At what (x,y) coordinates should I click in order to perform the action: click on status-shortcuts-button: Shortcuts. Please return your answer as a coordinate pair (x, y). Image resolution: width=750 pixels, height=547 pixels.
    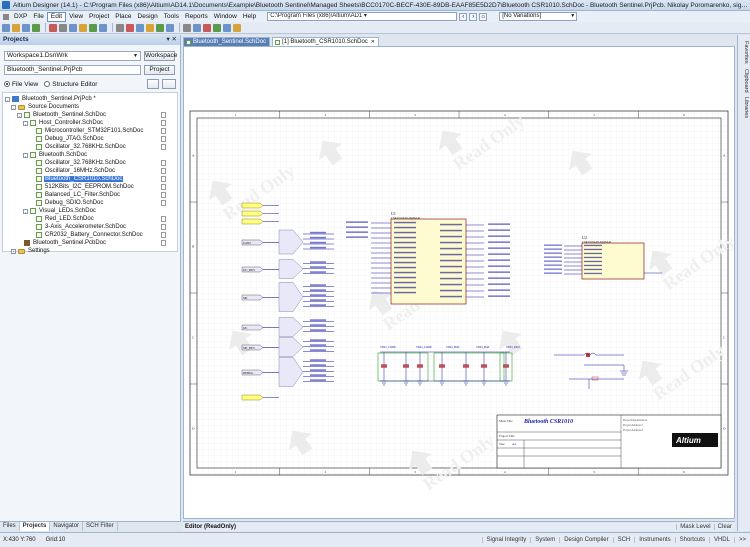
    Looking at the image, I should click on (691, 540).